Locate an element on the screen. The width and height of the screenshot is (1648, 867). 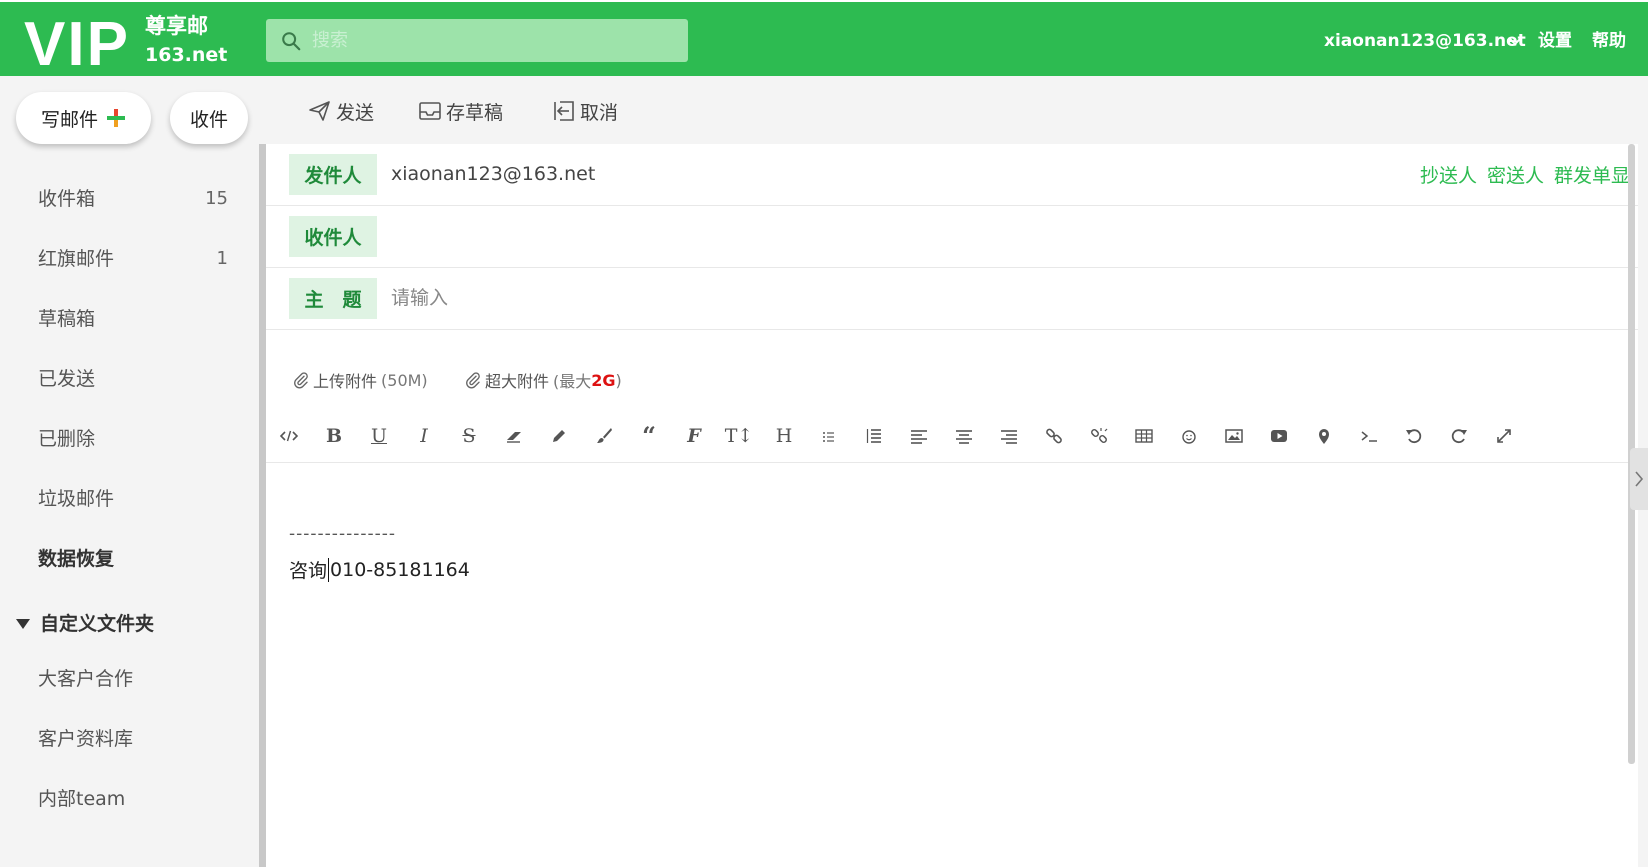
image-icon is located at coordinates (1234, 436).